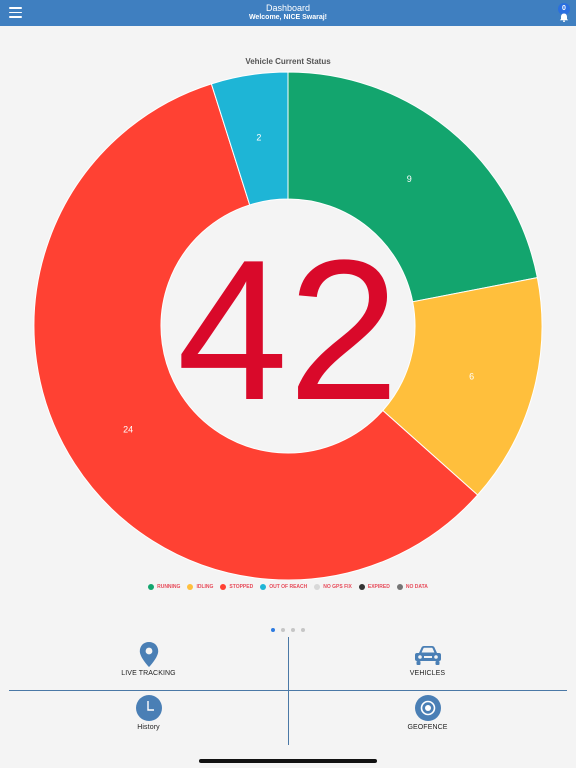 This screenshot has height=768, width=576. I want to click on bell-icon, so click(564, 17).